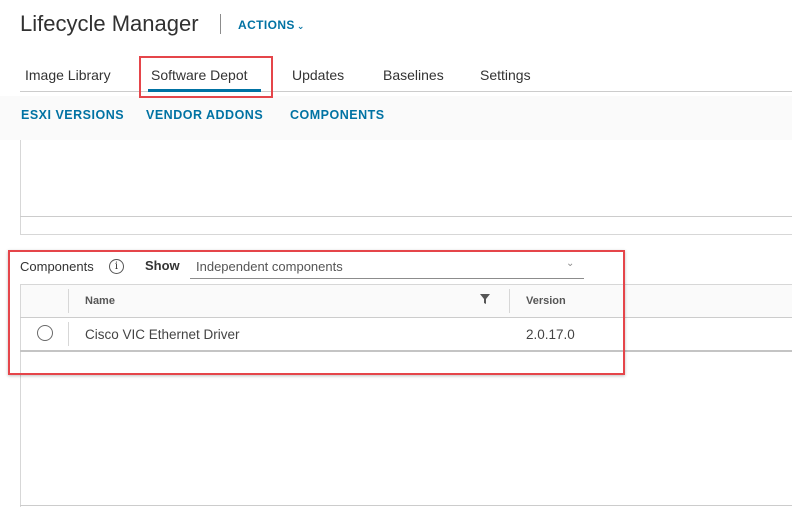  Describe the element at coordinates (220, 24) in the screenshot. I see `title-divider` at that location.